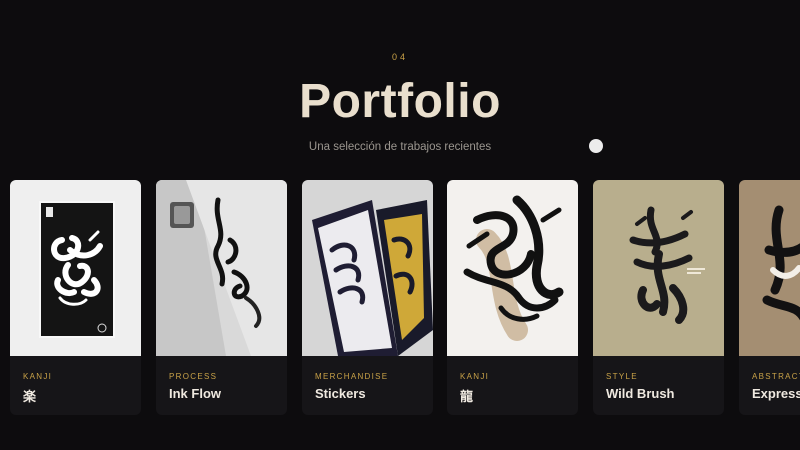  What do you see at coordinates (658, 268) in the screenshot?
I see `card-image-wild-brush-poster` at bounding box center [658, 268].